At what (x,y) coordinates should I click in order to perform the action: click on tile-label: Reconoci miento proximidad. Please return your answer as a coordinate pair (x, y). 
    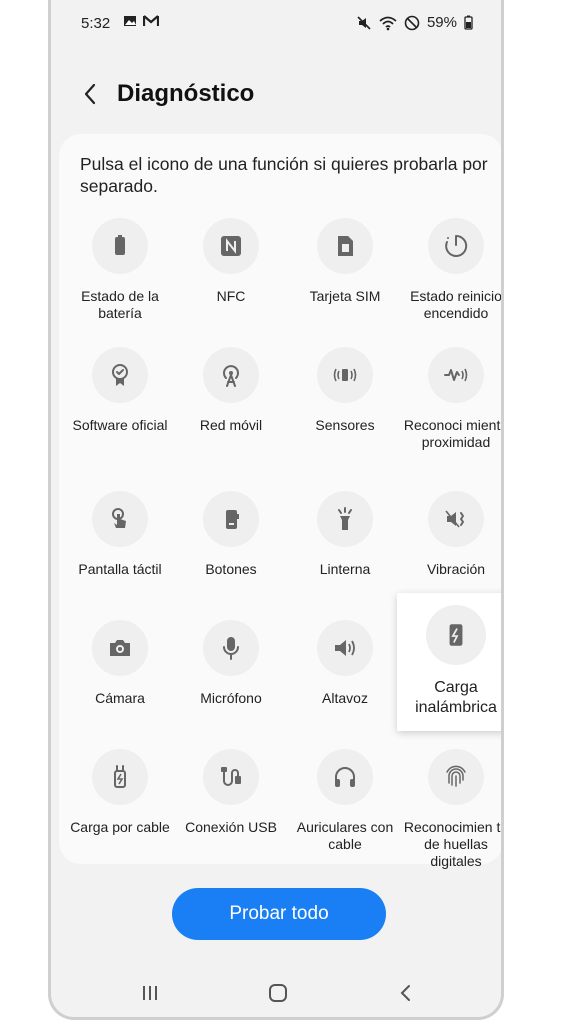
    Looking at the image, I should click on (453, 433).